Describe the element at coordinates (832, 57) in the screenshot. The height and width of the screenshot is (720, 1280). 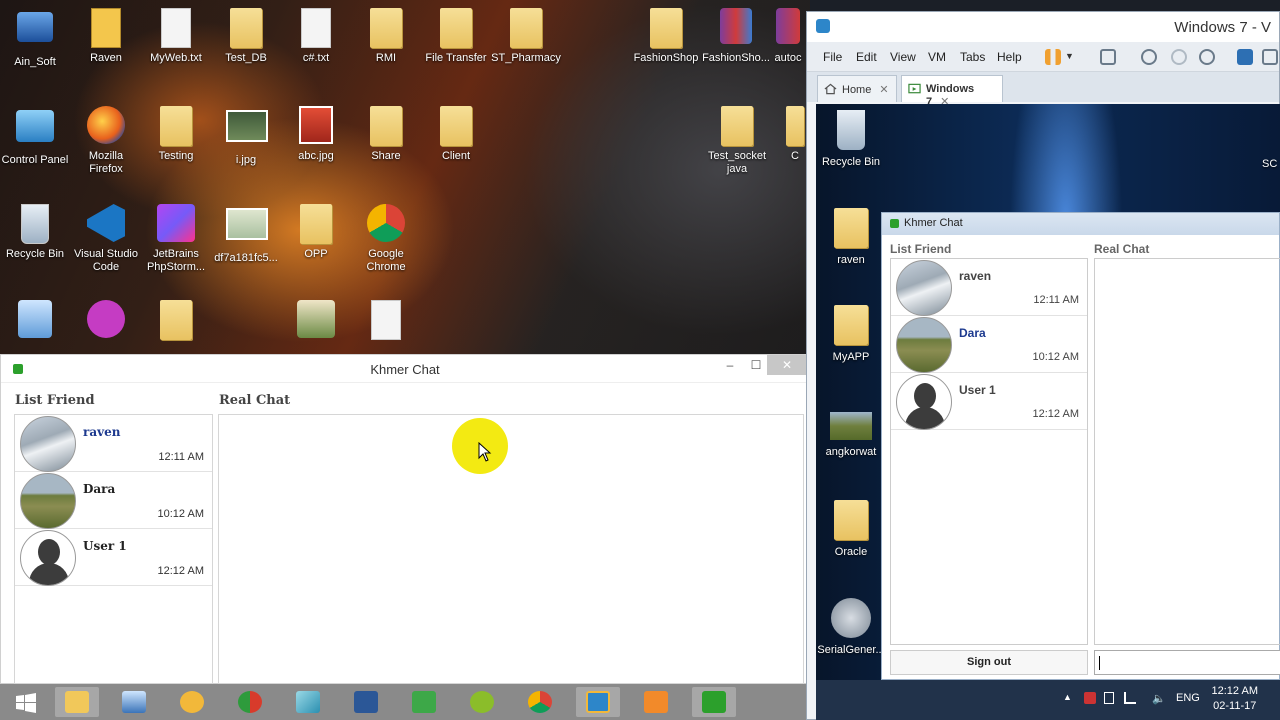
I see `menu-file: File` at that location.